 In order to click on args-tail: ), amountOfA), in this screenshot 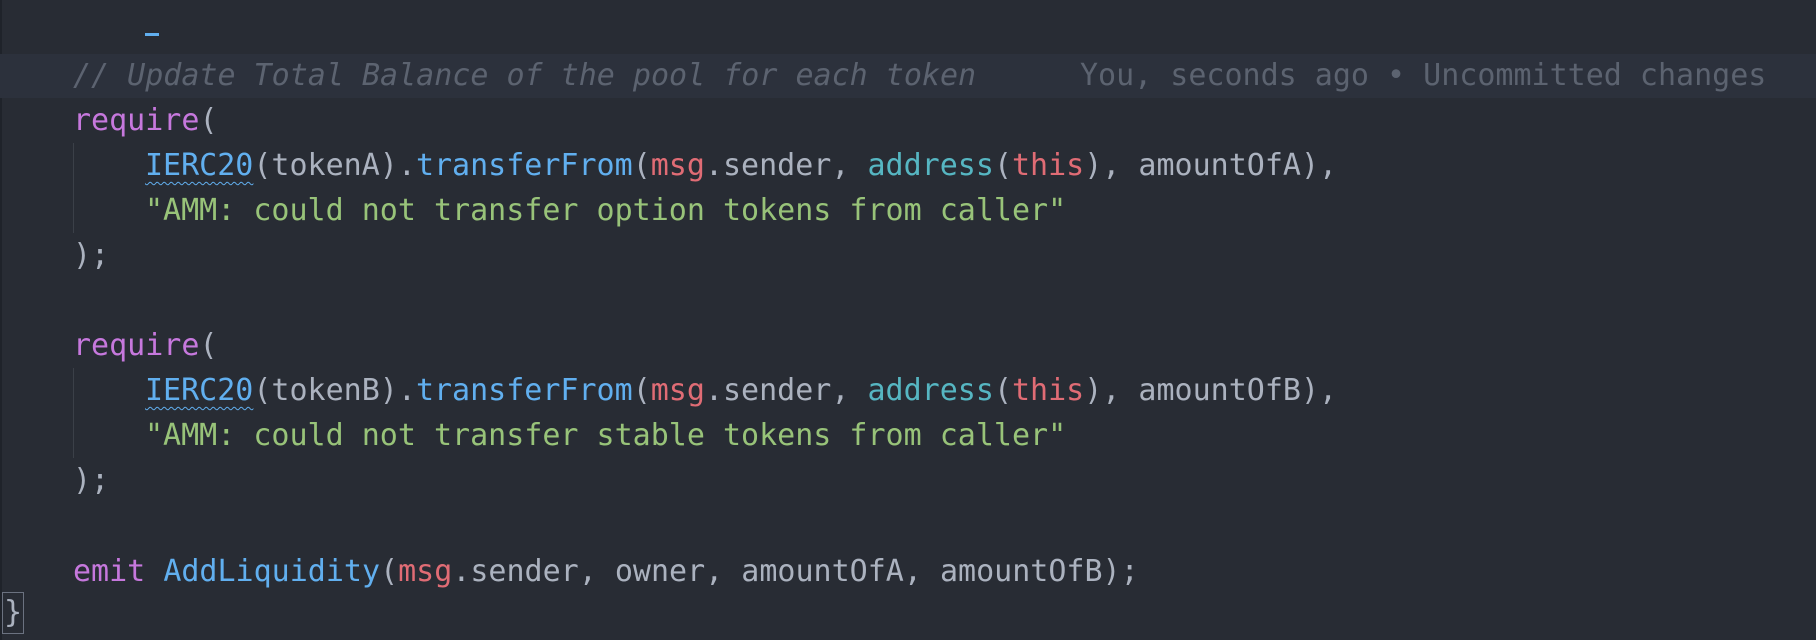, I will do `click(1211, 165)`.